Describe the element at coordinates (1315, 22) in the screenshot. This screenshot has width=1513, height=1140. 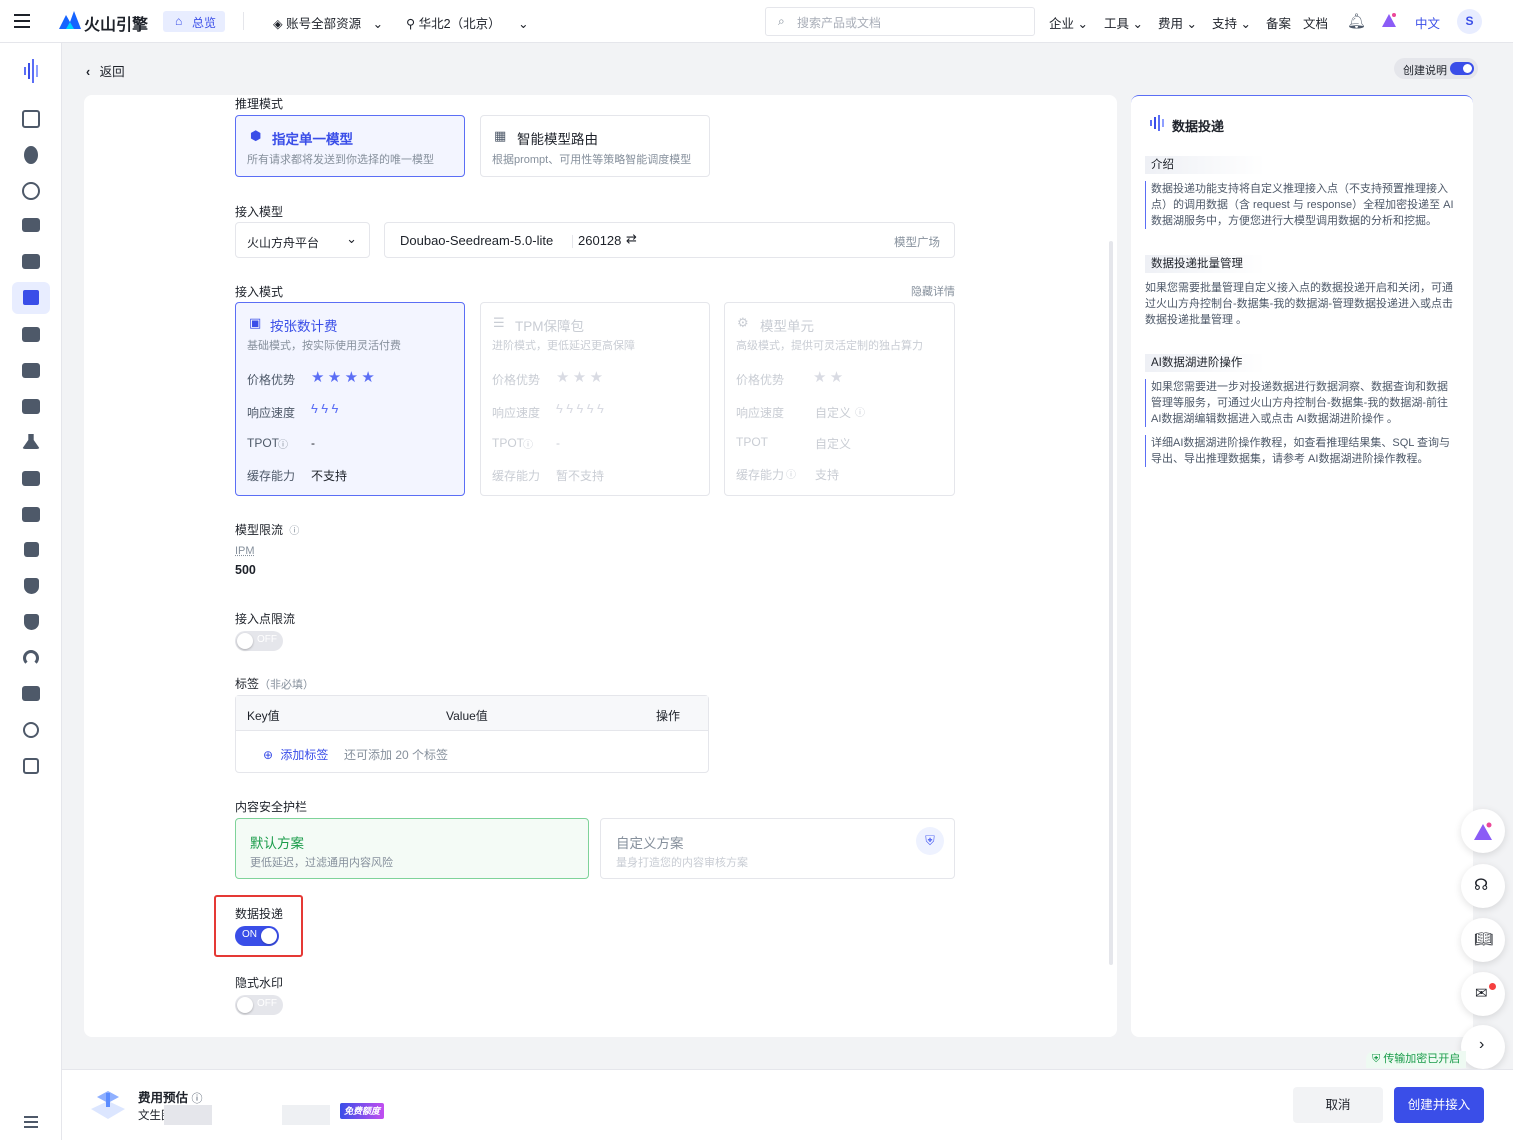
I see `nav-docs: 文档` at that location.